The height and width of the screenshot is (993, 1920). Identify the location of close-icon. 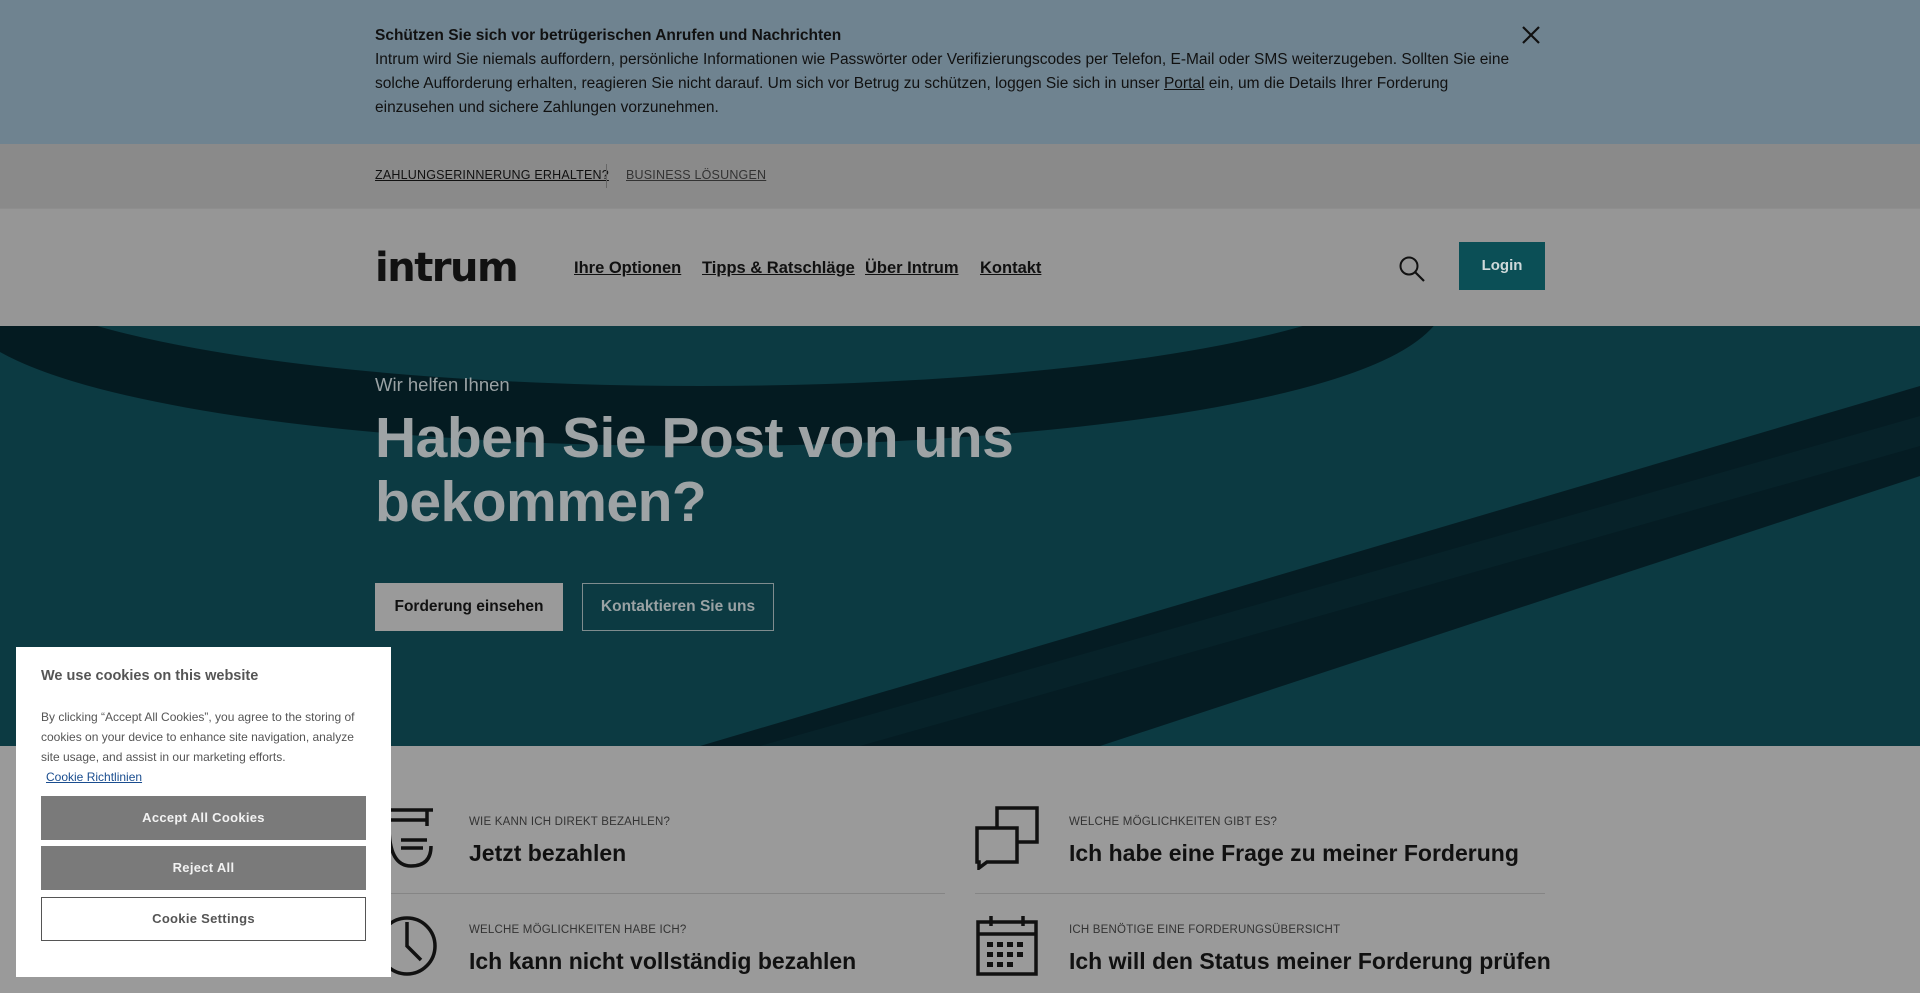
(1531, 35).